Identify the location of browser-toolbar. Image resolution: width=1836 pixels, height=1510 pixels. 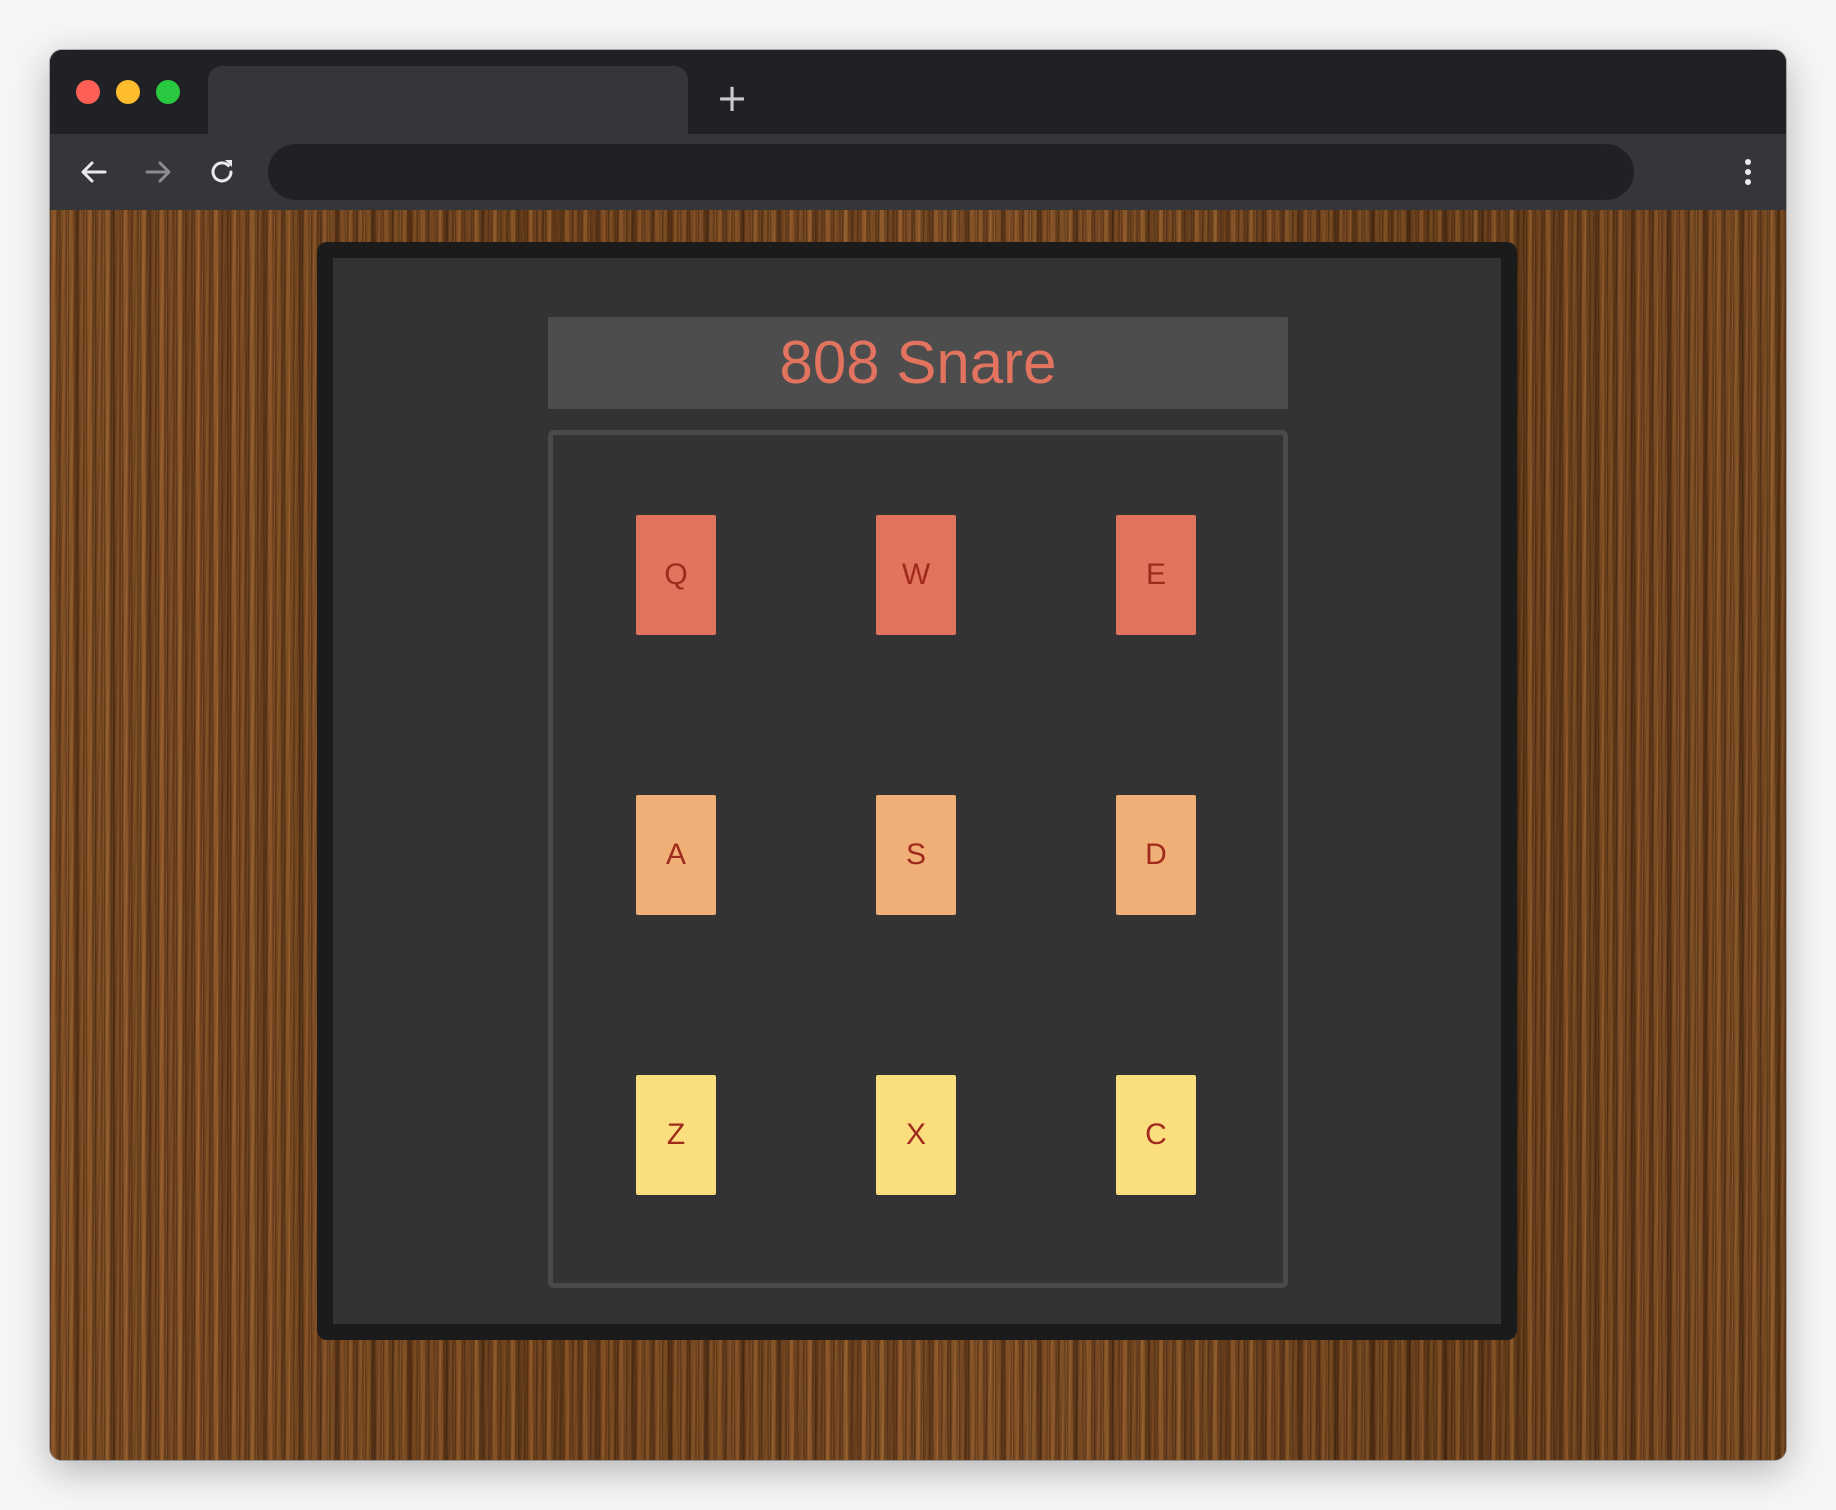
(918, 172).